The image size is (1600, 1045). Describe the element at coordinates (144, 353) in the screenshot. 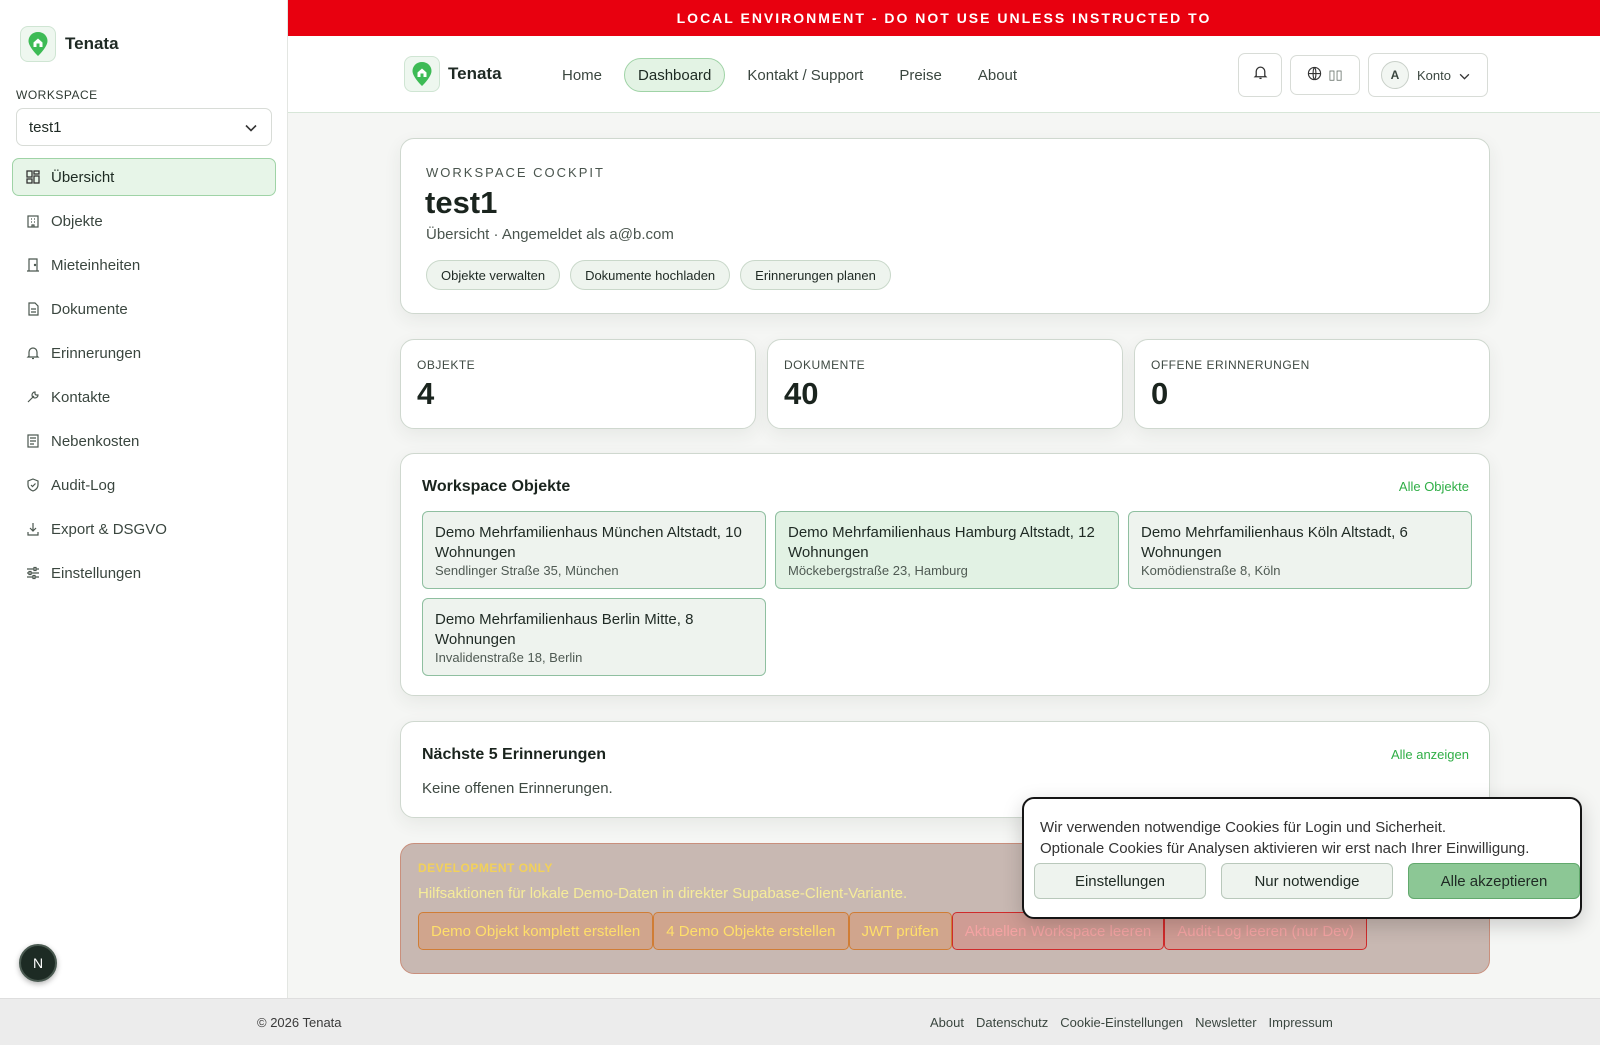

I see `sidebar-item-erinnerungen: Erinnerungen` at that location.